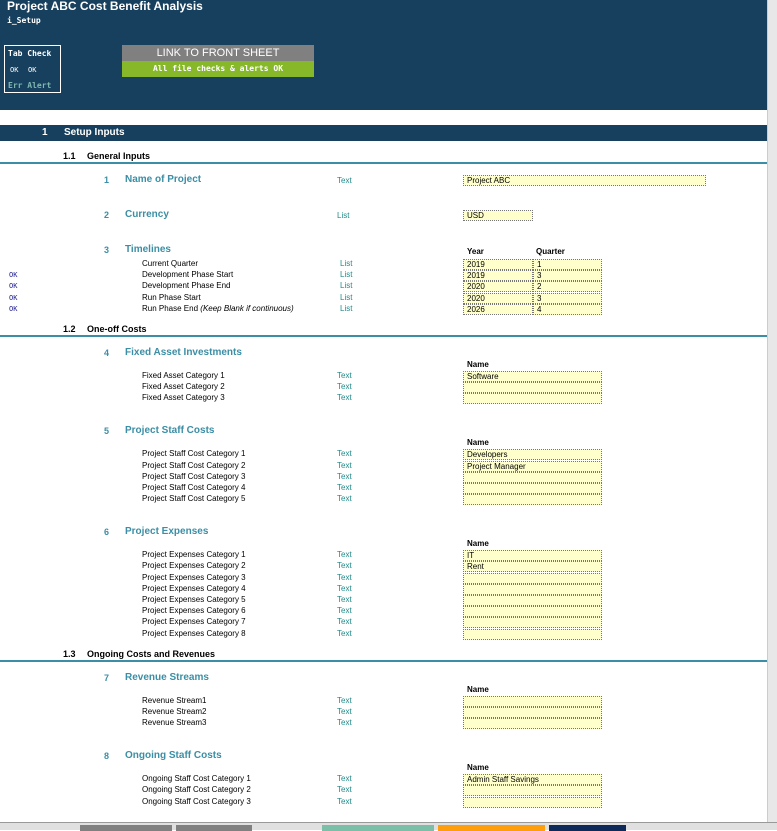  What do you see at coordinates (196, 790) in the screenshot?
I see `row-label: Ongoing Staff Cost Category 2` at bounding box center [196, 790].